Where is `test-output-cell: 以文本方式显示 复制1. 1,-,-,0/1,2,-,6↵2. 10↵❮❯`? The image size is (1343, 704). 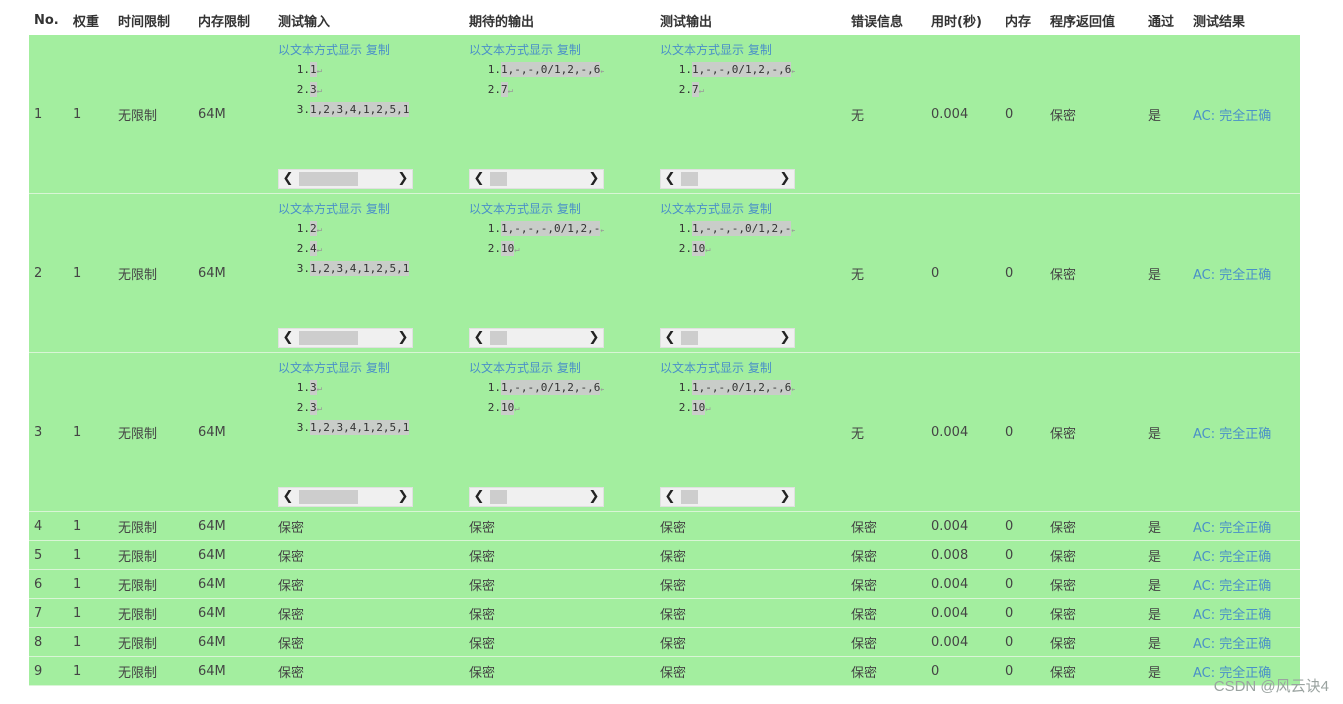 test-output-cell: 以文本方式显示 复制1. 1,-,-,0/1,2,-,6↵2. 10↵❮❯ is located at coordinates (750, 432).